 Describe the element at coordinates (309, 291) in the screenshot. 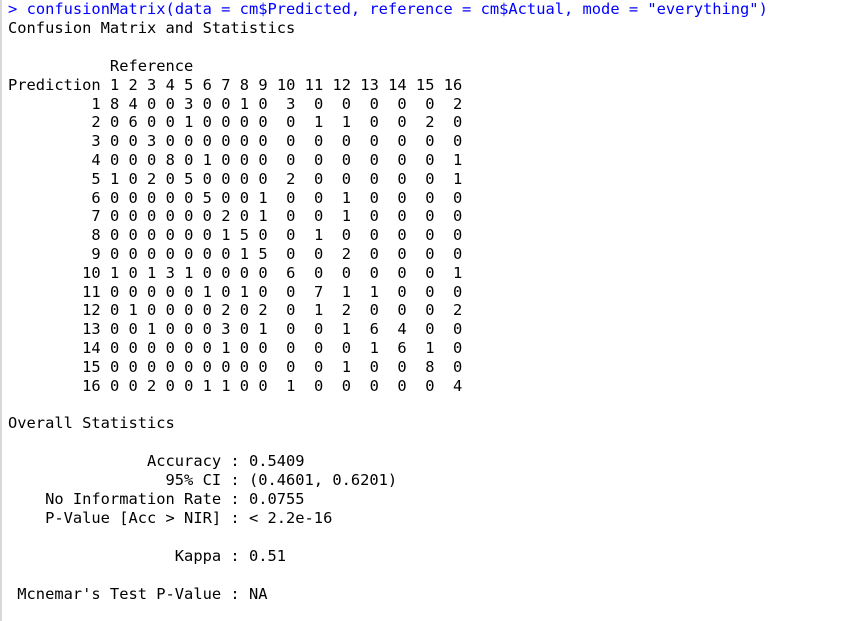

I see `matrix-cell: 7` at that location.